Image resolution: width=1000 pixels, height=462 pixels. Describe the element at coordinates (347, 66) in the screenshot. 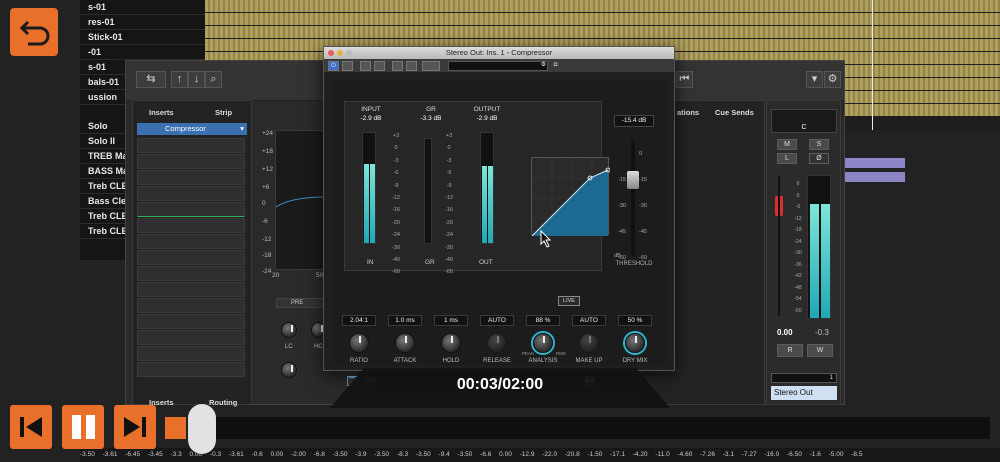

I see `bypass-icon` at that location.